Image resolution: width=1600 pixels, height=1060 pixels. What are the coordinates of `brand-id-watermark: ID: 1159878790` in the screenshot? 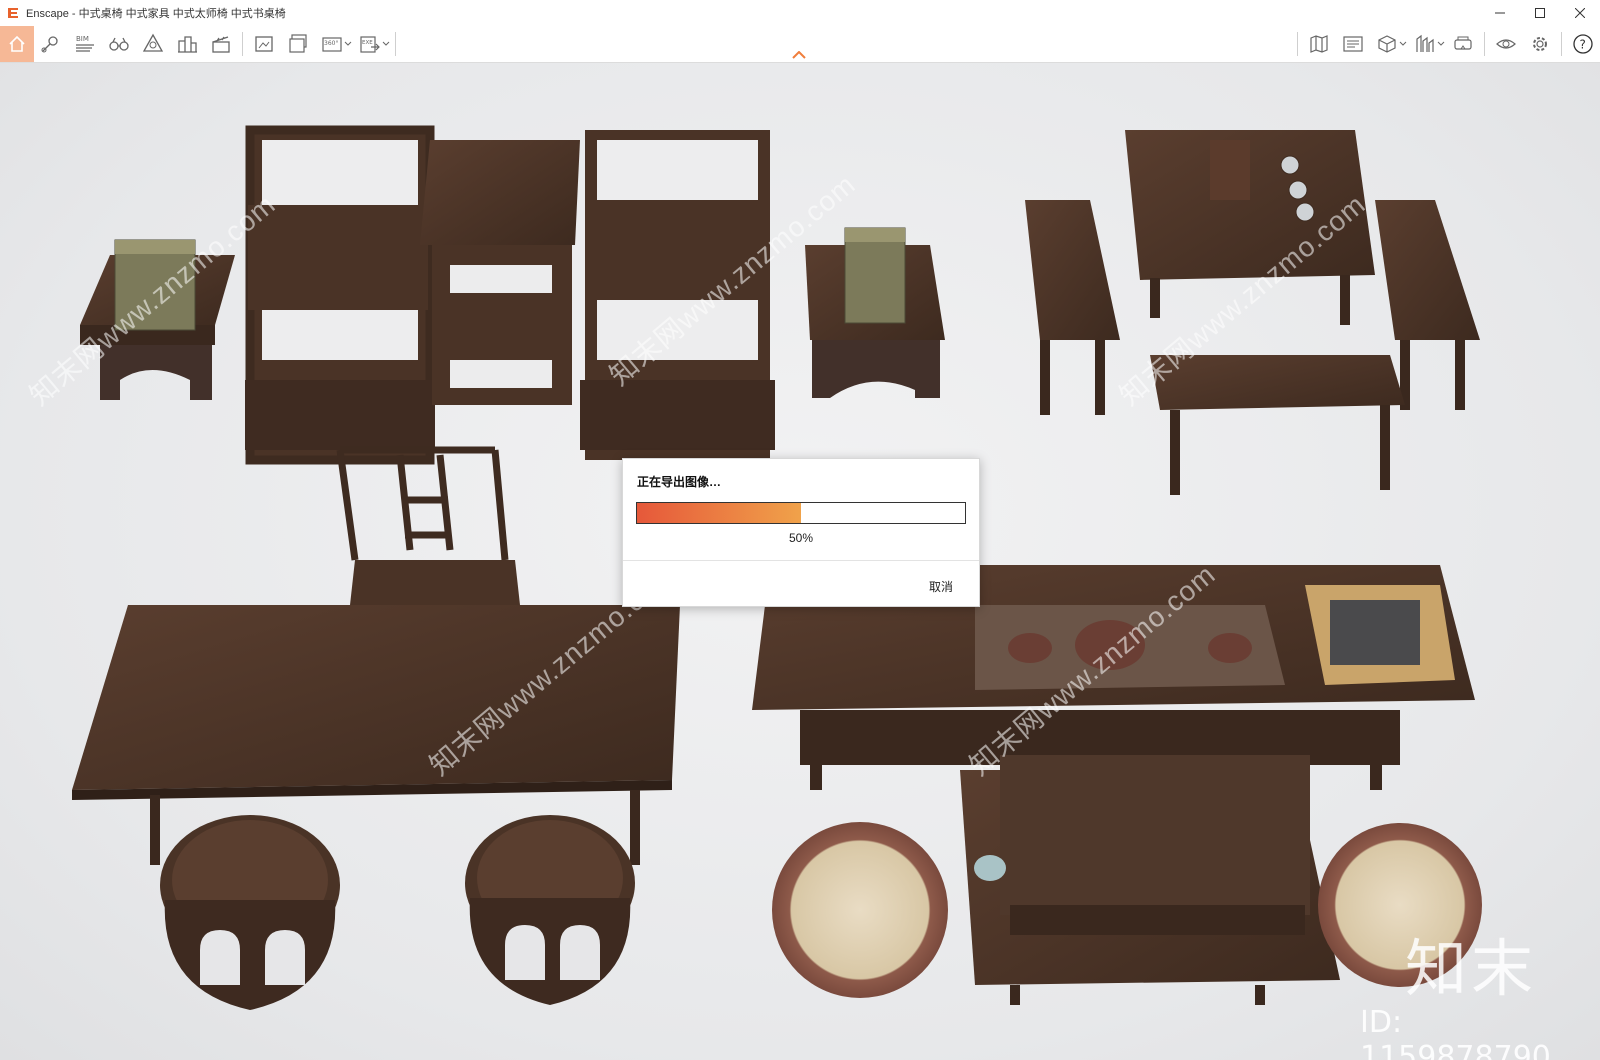 It's located at (1455, 1032).